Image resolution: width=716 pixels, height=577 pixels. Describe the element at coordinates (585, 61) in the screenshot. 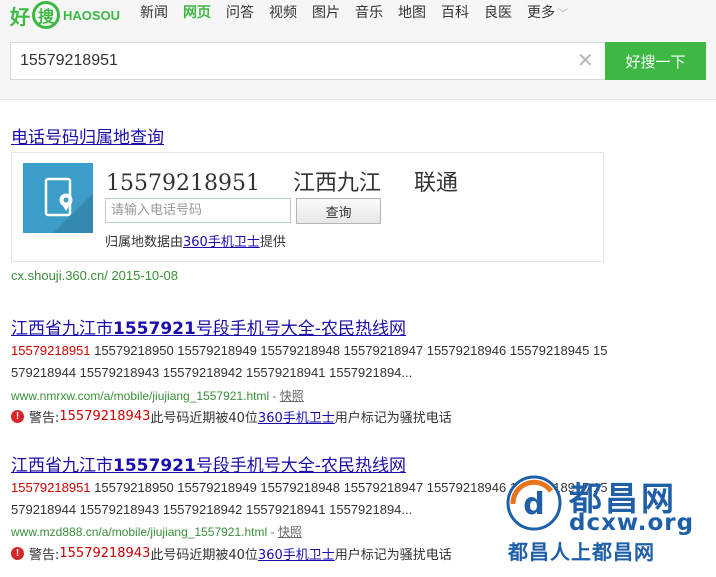

I see `close-icon: ✕` at that location.